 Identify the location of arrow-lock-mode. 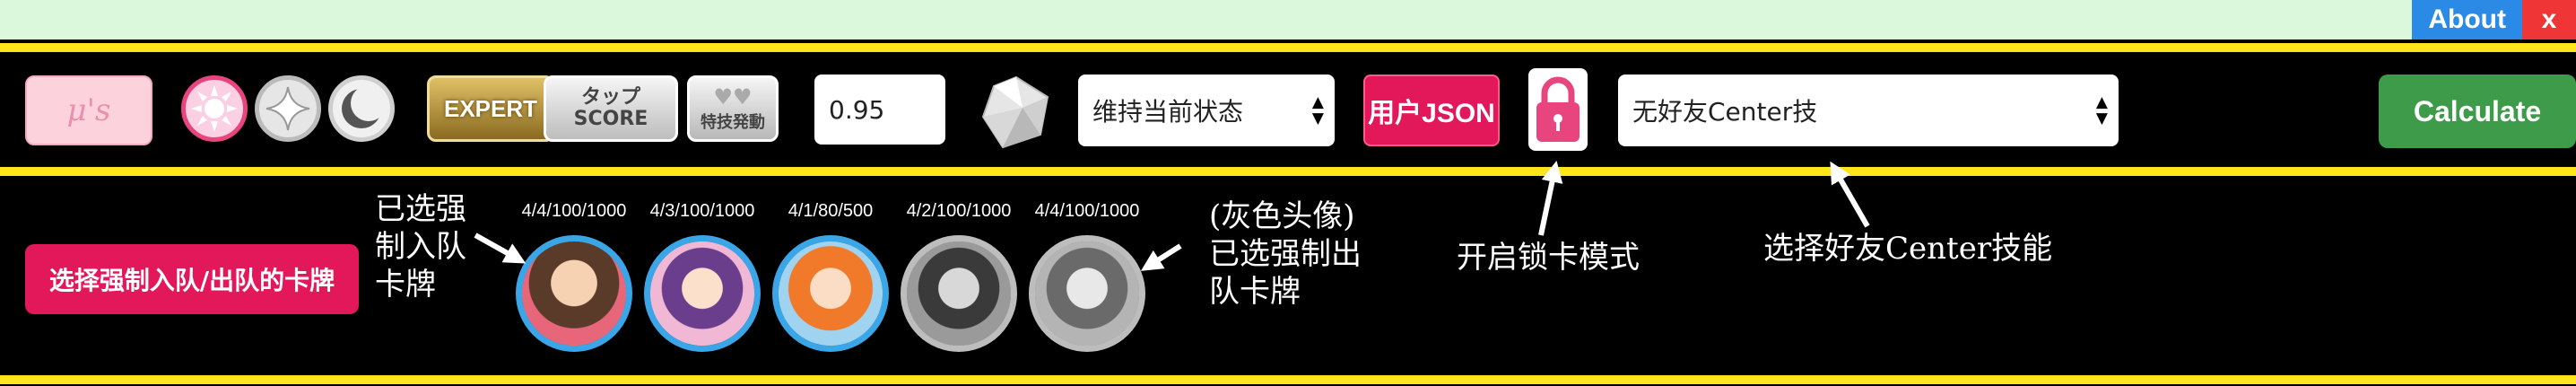
(1550, 198).